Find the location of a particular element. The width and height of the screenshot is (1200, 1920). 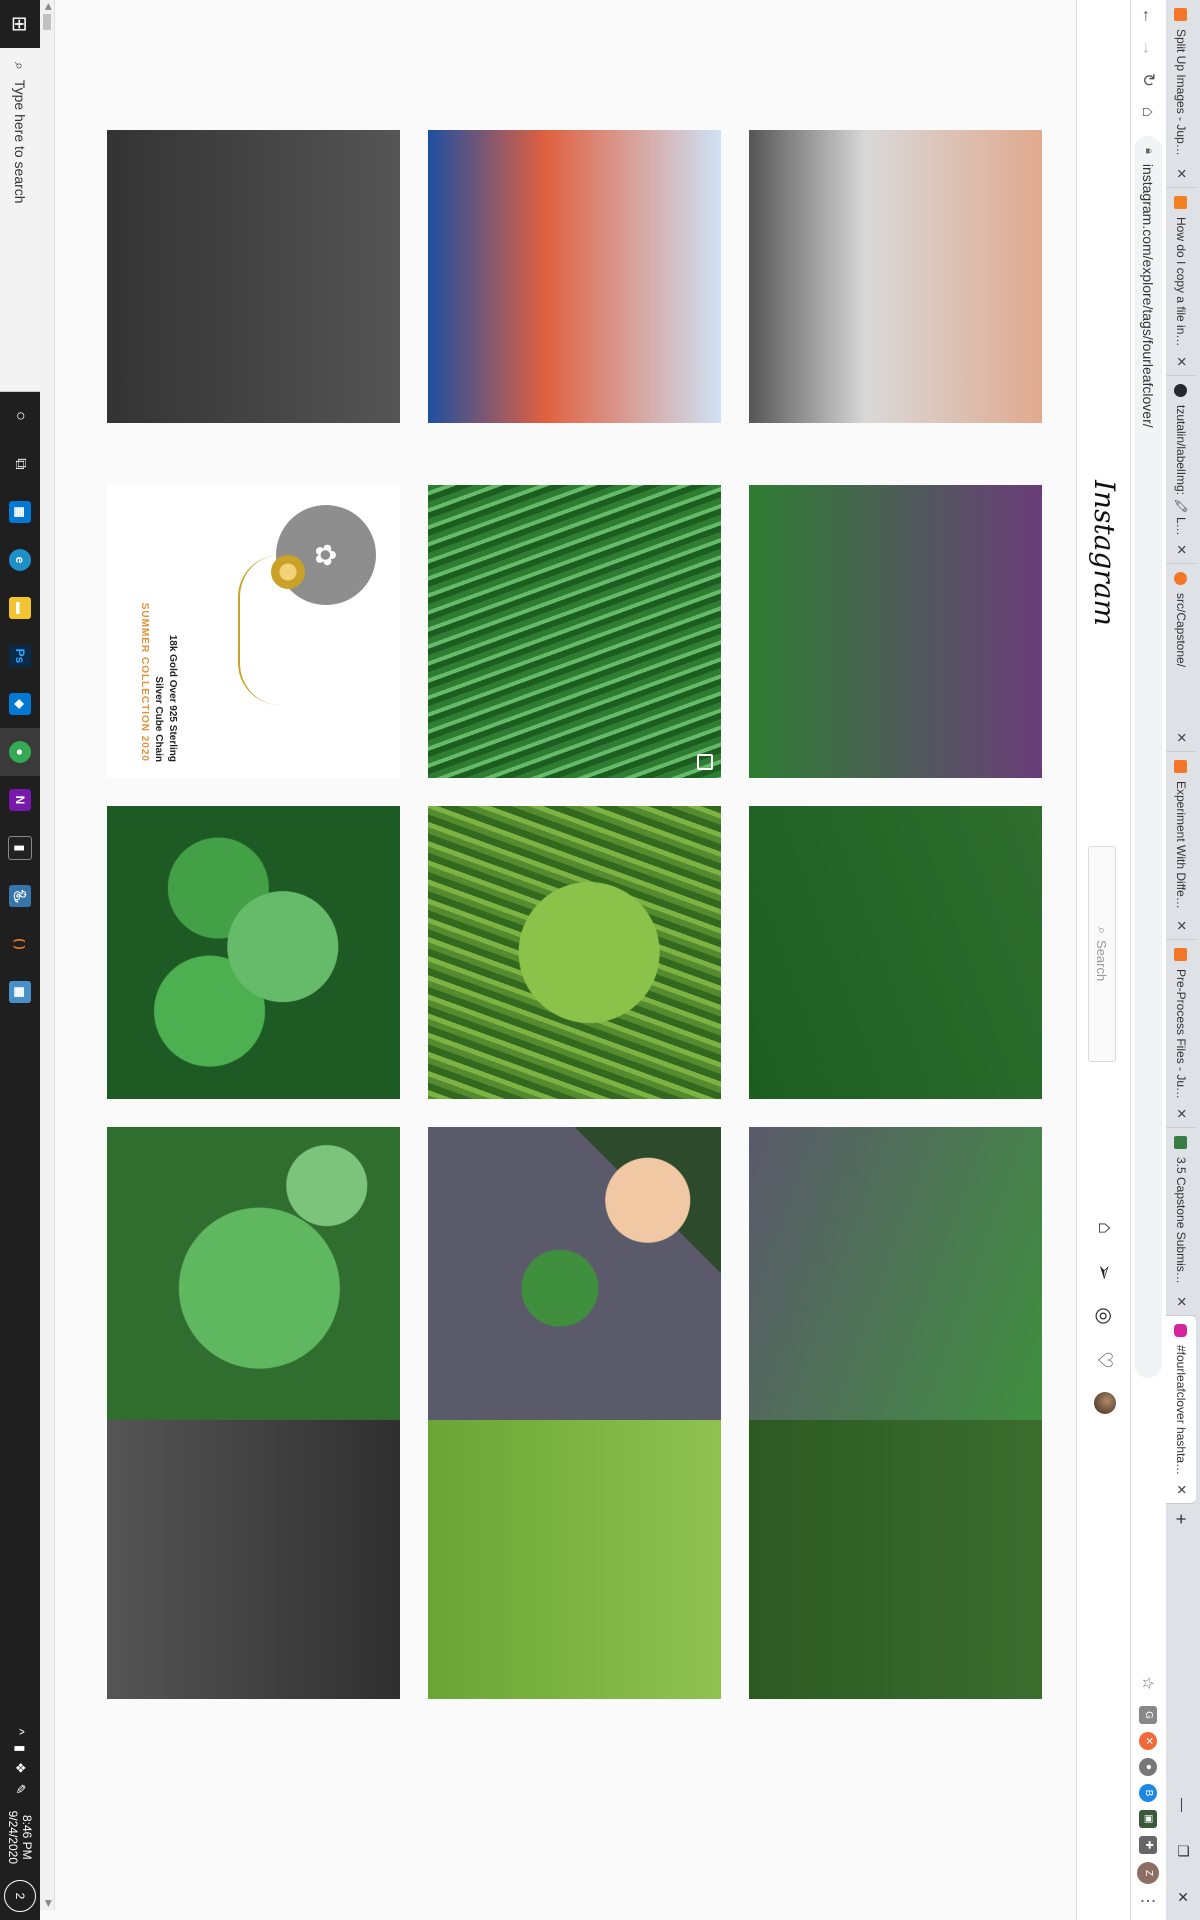

browser-tab: tzutalin/labelImg: 🖍 Label ✕ is located at coordinates (1181, 470).